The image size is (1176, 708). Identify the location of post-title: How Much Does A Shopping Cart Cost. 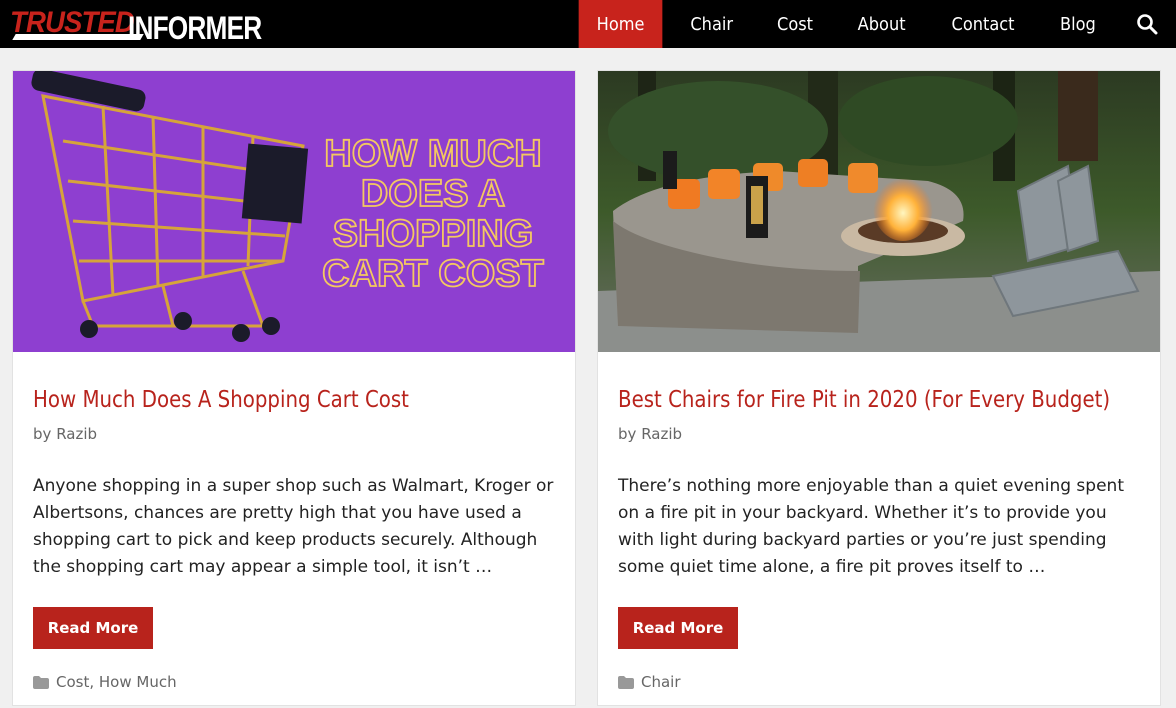
(221, 400).